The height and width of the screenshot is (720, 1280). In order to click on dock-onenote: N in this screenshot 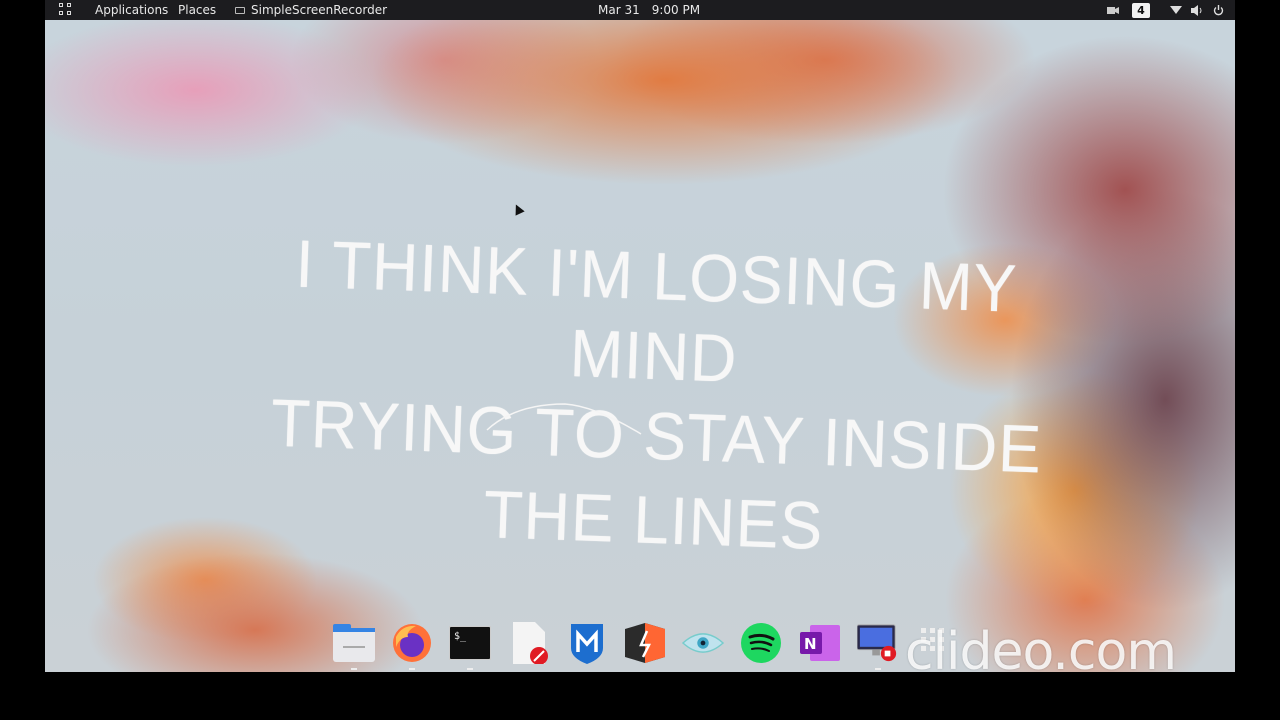, I will do `click(820, 646)`.